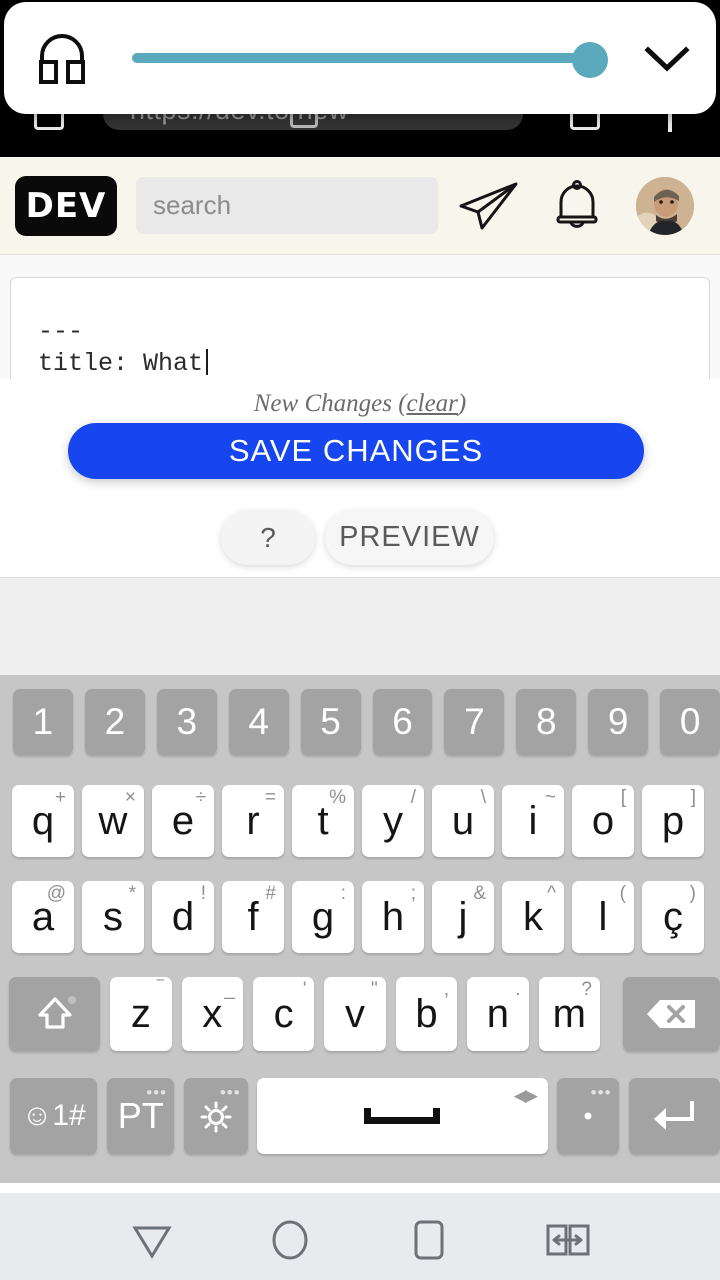 This screenshot has height=1280, width=720. I want to click on key-f: # f, so click(253, 917).